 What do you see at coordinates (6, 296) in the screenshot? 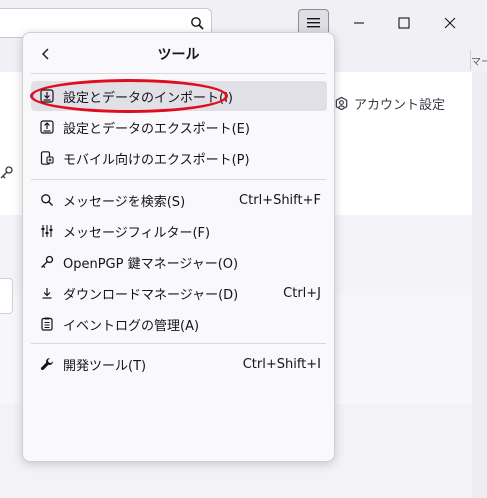
I see `partial-input` at bounding box center [6, 296].